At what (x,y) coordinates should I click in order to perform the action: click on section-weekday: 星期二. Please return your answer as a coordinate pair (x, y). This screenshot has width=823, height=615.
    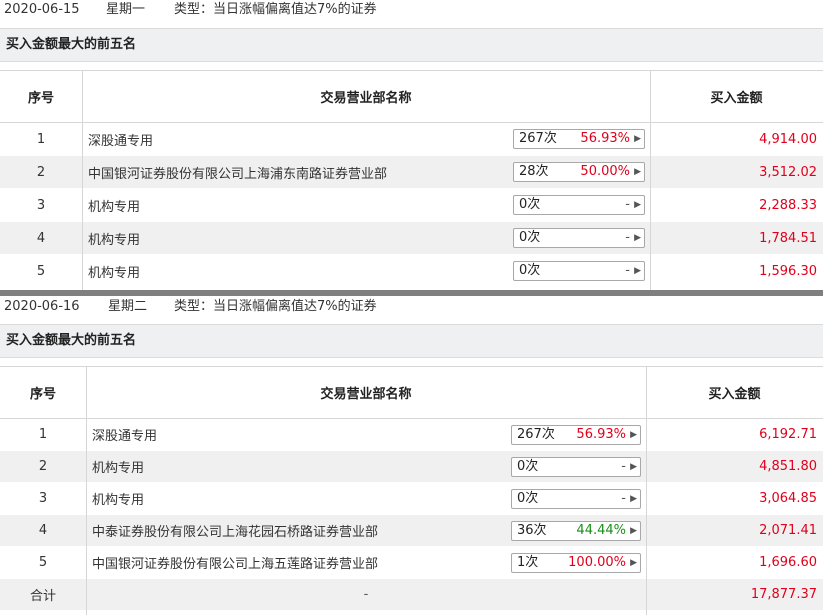
    Looking at the image, I should click on (128, 306).